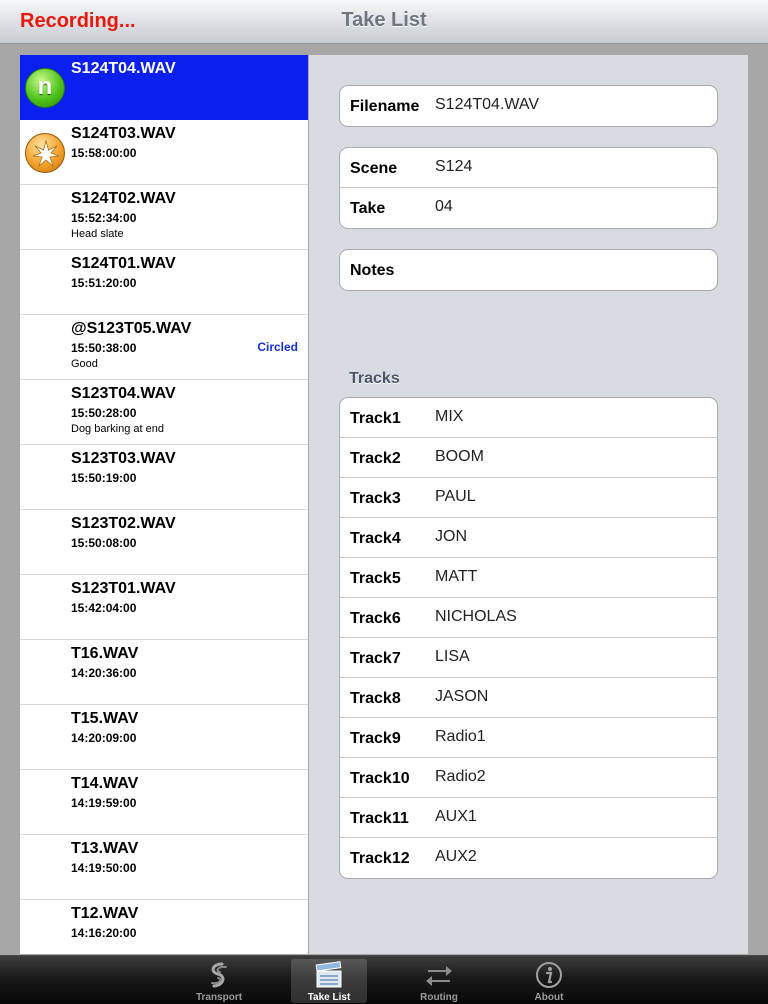 Image resolution: width=768 pixels, height=1004 pixels. Describe the element at coordinates (528, 618) in the screenshot. I see `track-row: Track6 NICHOLAS` at that location.